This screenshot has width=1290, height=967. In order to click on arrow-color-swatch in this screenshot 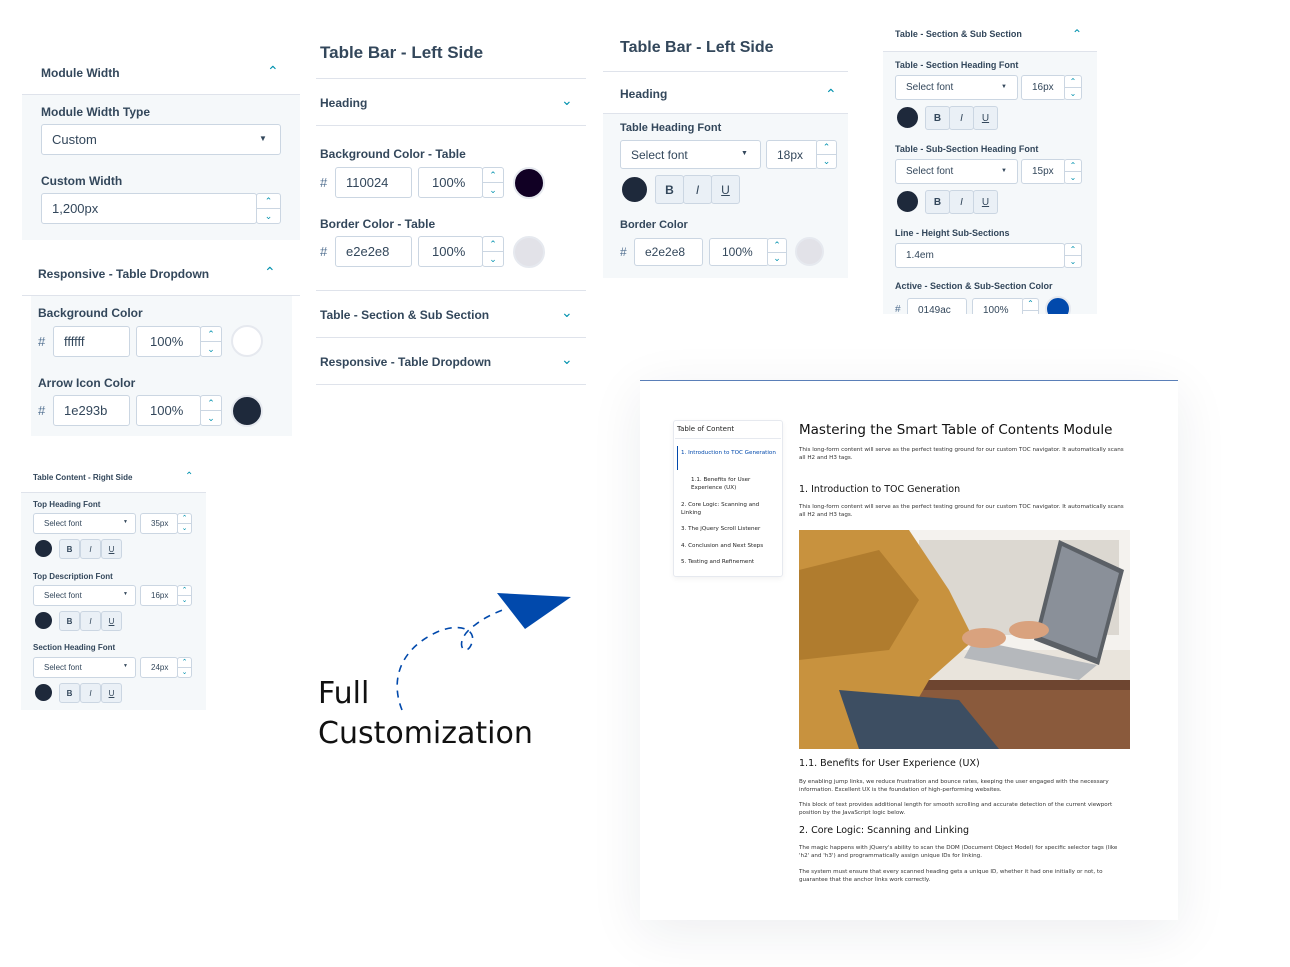, I will do `click(247, 411)`.